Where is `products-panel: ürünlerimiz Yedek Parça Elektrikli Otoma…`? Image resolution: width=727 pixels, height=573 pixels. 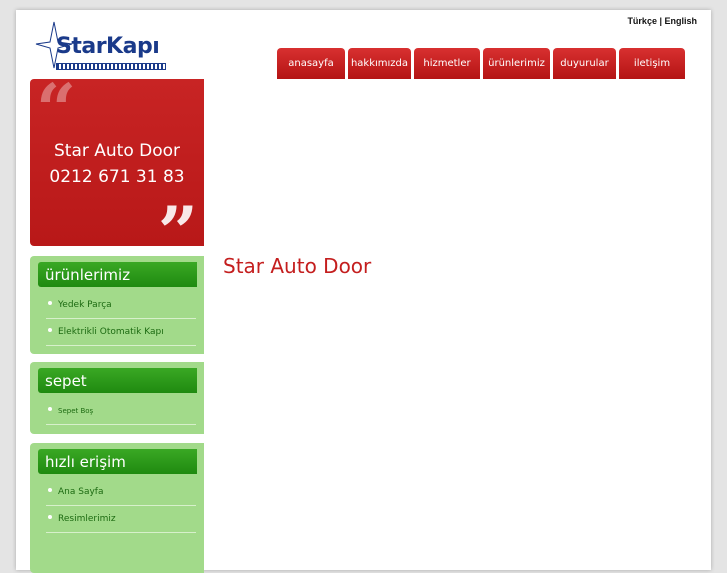 products-panel: ürünlerimiz Yedek Parça Elektrikli Otoma… is located at coordinates (117, 305).